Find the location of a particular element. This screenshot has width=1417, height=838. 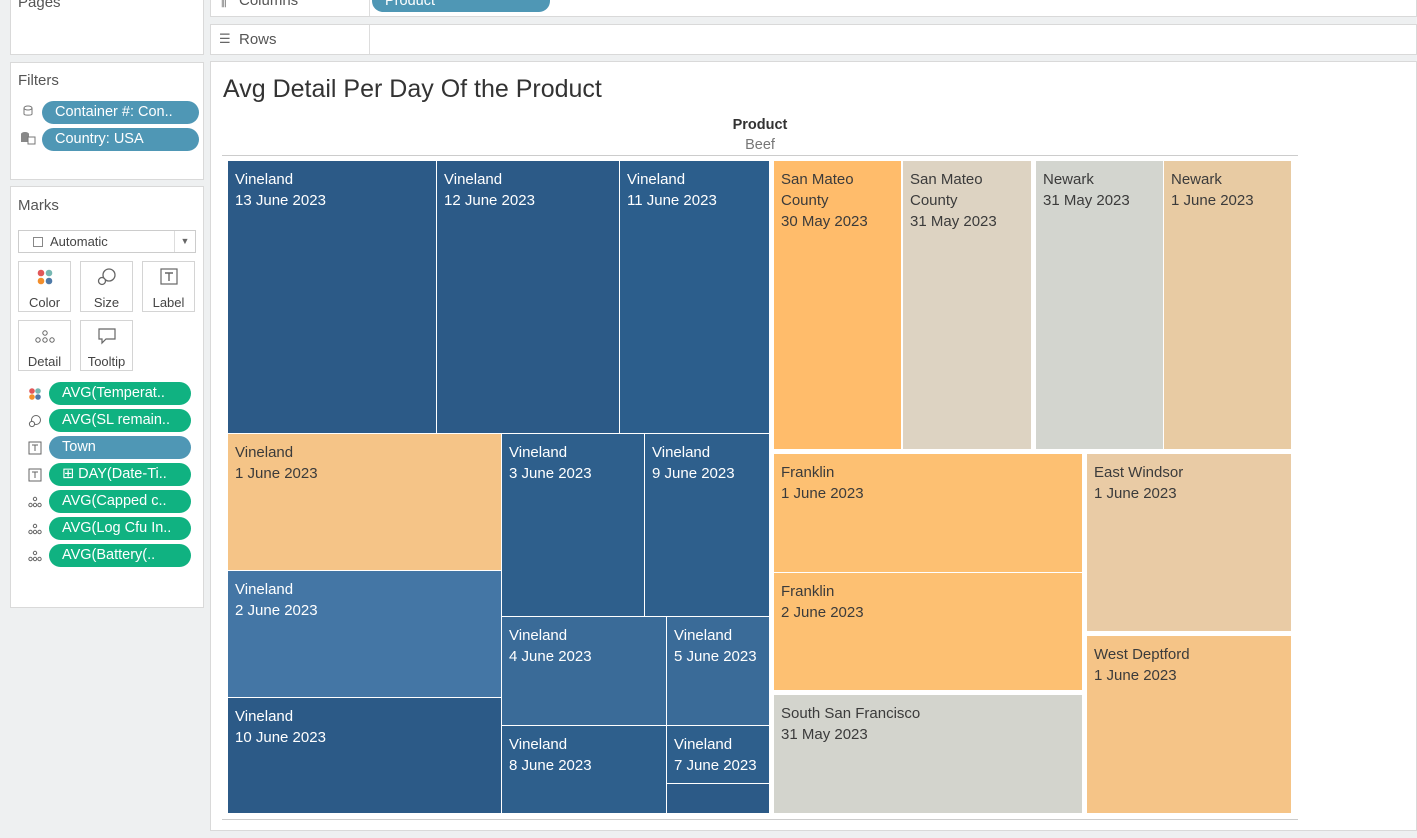

treemap-cell is located at coordinates (718, 798).